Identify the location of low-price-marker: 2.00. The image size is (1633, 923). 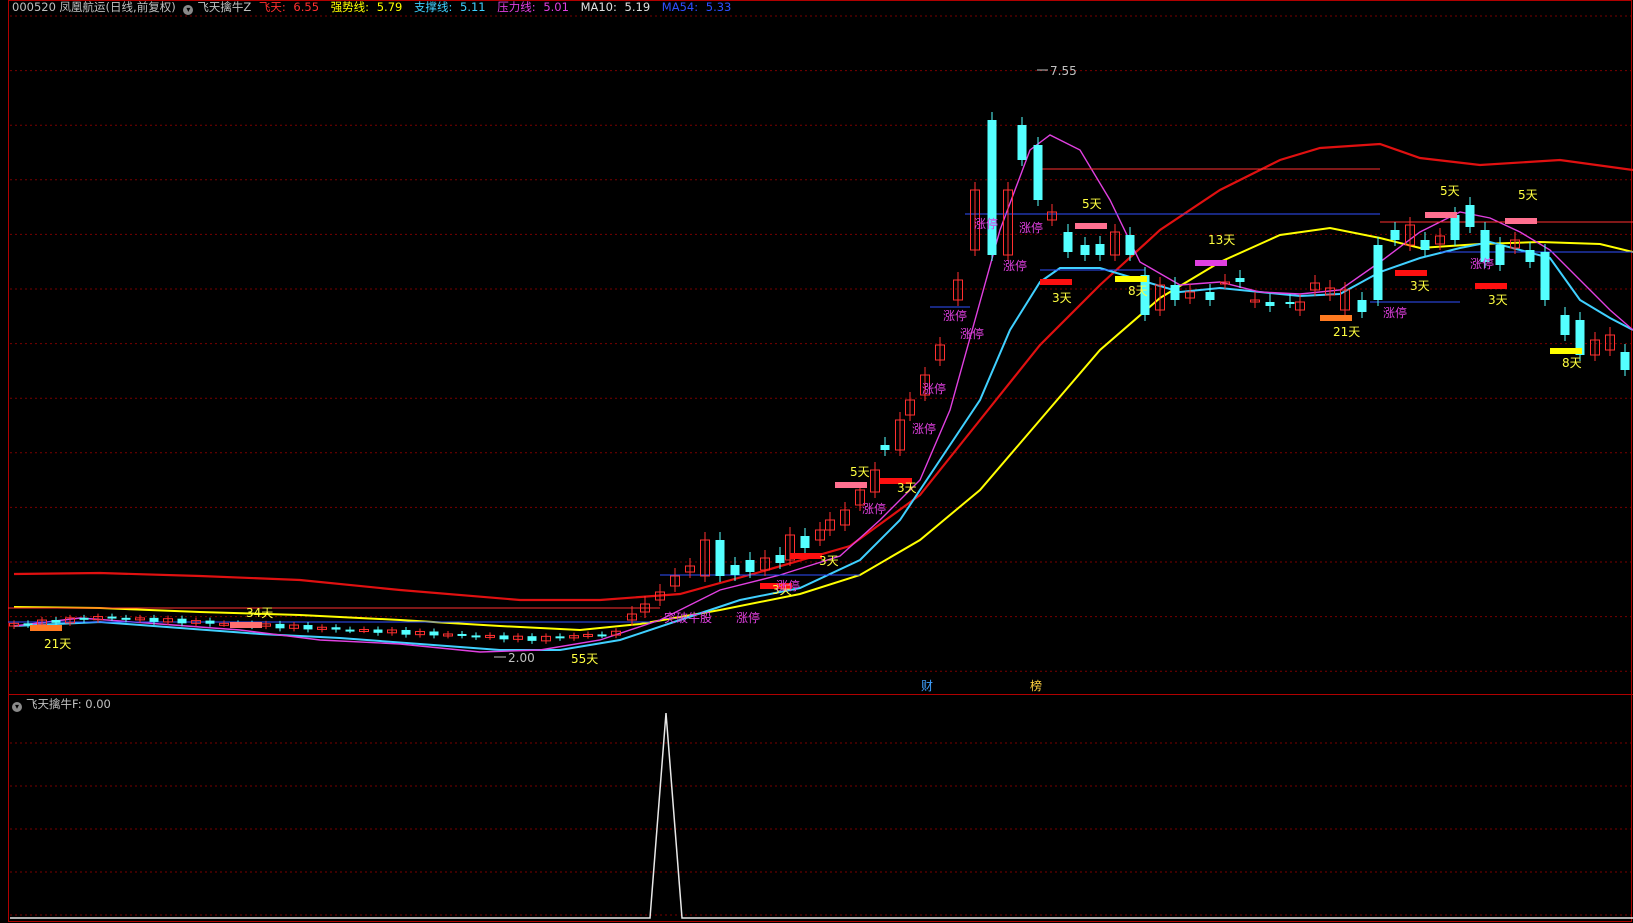
(514, 658).